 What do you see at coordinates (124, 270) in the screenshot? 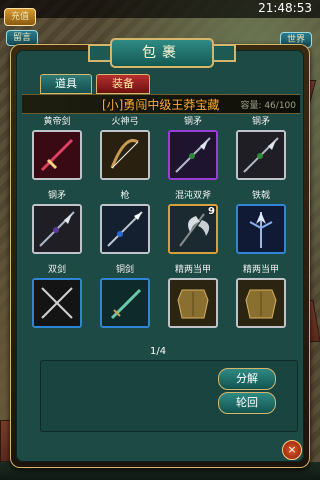
I see `item-label: 铜剑` at bounding box center [124, 270].